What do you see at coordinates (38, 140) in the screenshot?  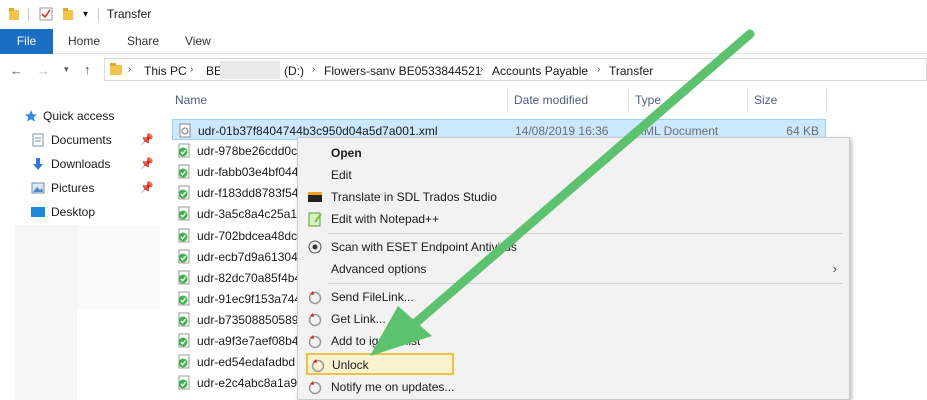 I see `documents-icon` at bounding box center [38, 140].